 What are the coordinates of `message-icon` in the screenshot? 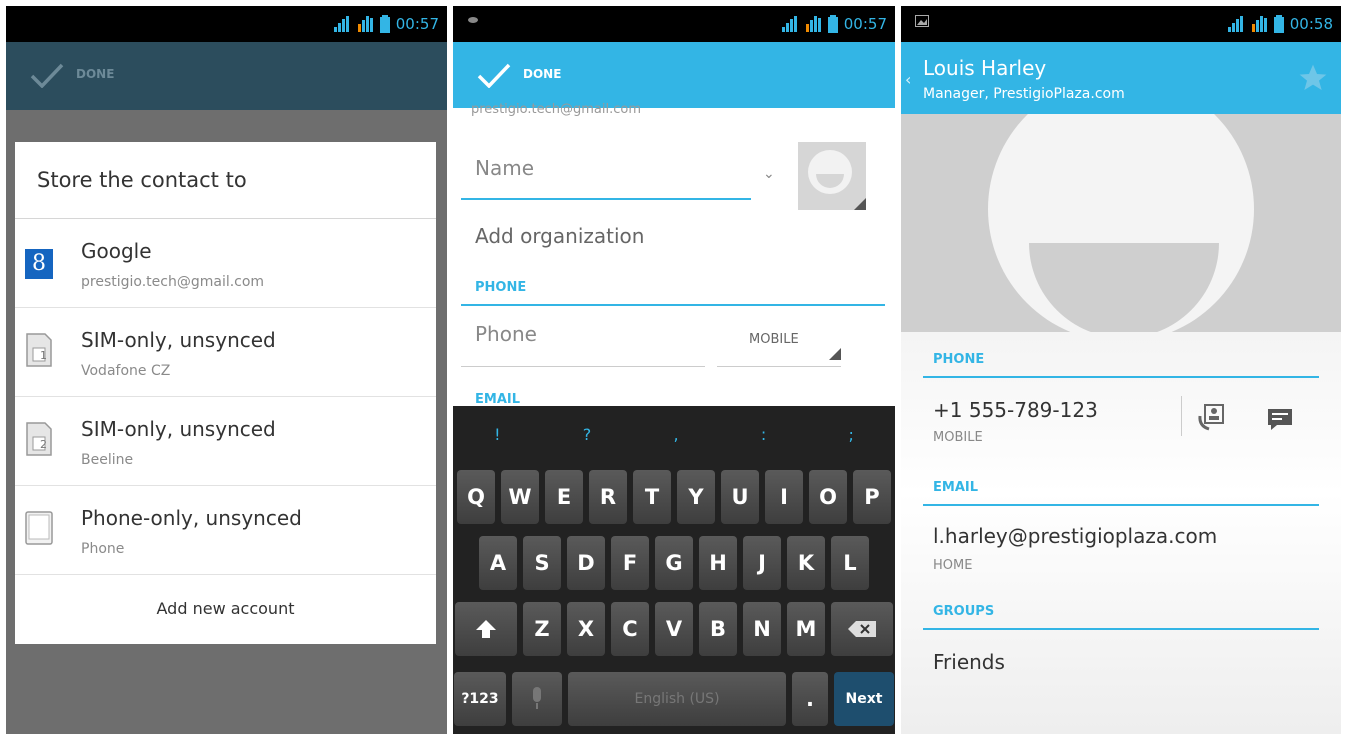 It's located at (1280, 419).